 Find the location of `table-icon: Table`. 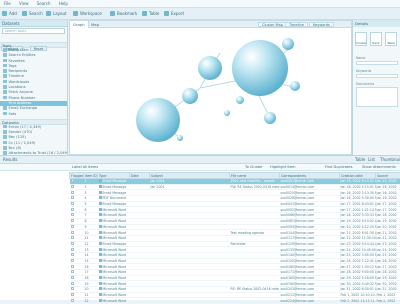

table-icon: Table is located at coordinates (391, 39).